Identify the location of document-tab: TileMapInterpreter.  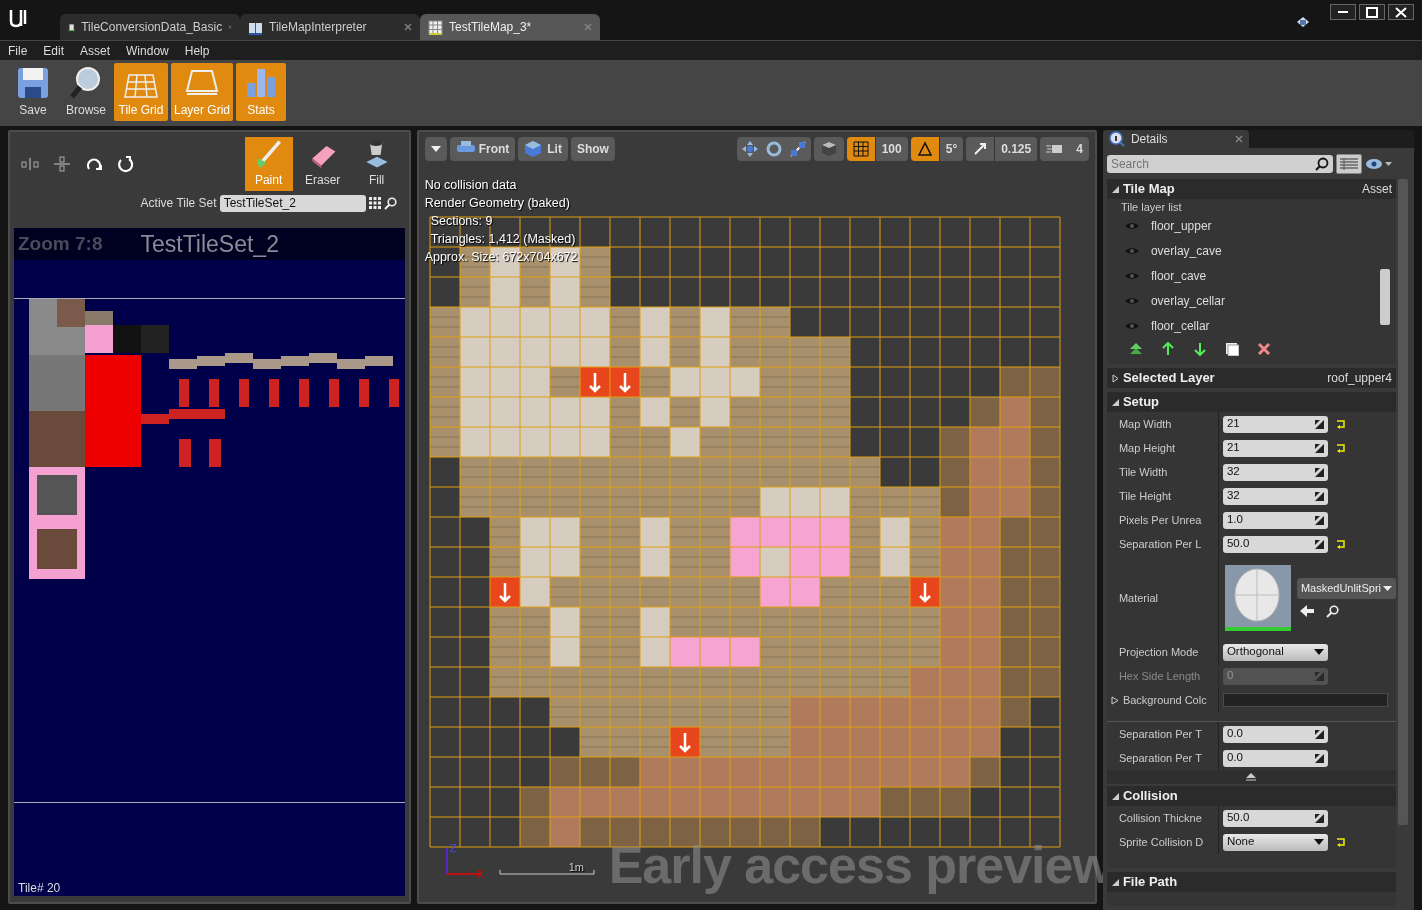
(330, 27).